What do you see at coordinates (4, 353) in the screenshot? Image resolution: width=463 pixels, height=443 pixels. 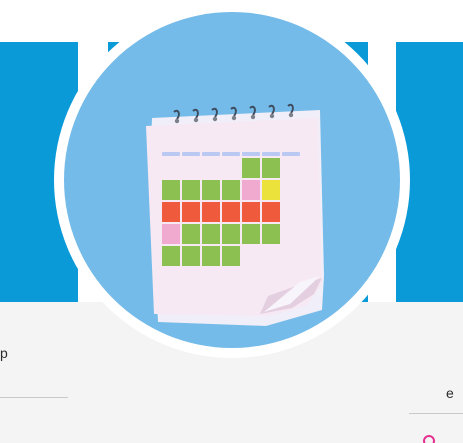 I see `left-text-snippet: p` at bounding box center [4, 353].